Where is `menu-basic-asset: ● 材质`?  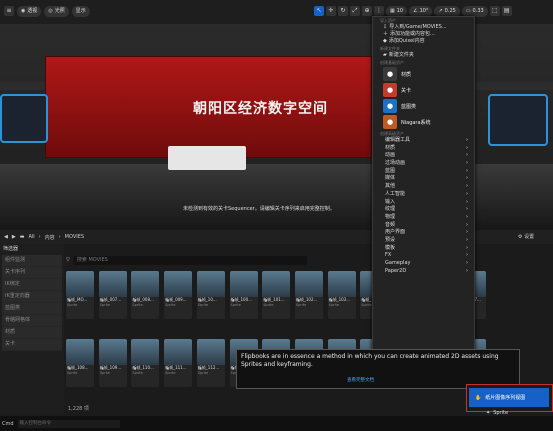 menu-basic-asset: ● 材质 is located at coordinates (423, 74).